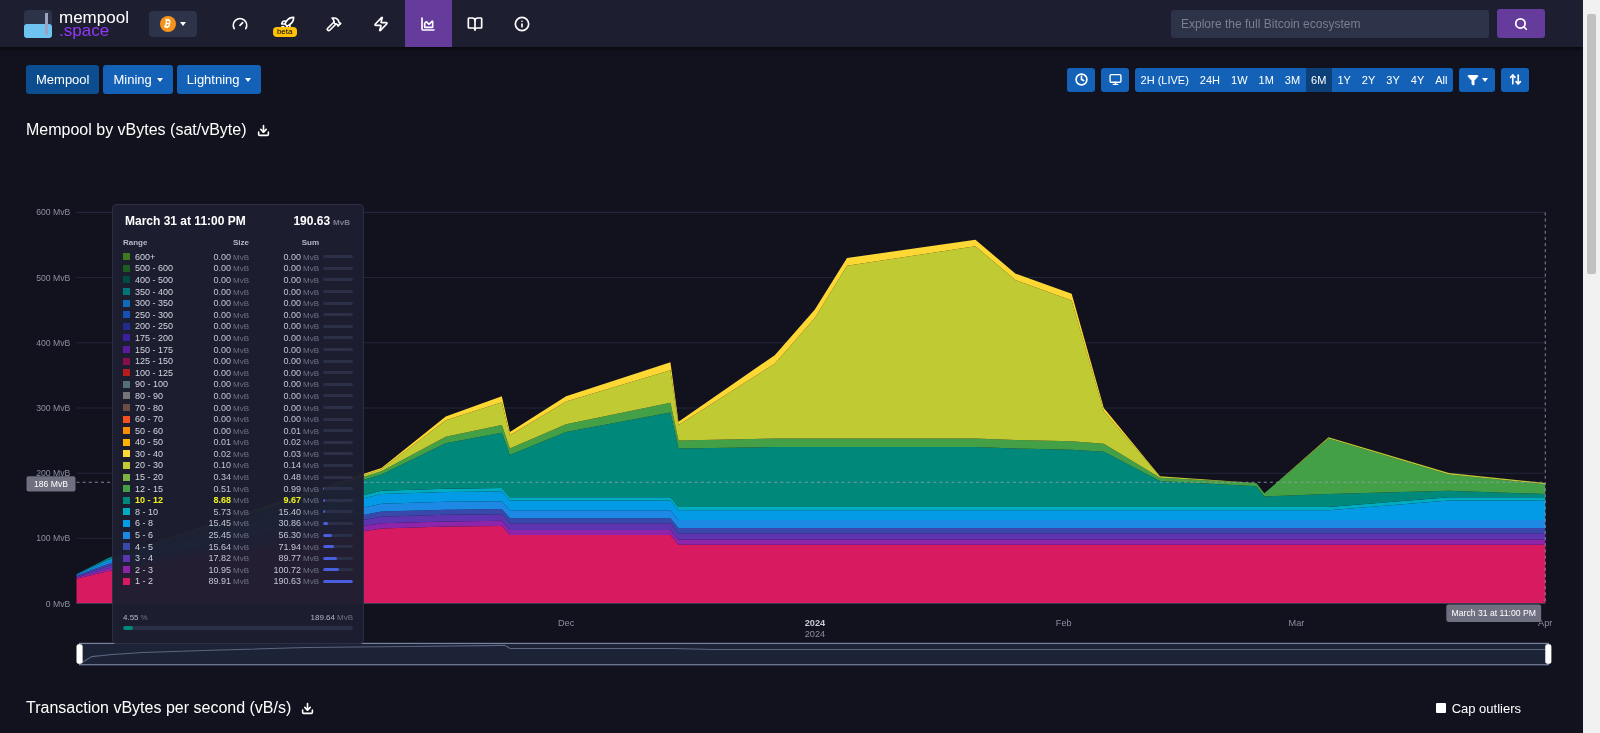  What do you see at coordinates (154, 361) in the screenshot?
I see `range-label: 125 - 150` at bounding box center [154, 361].